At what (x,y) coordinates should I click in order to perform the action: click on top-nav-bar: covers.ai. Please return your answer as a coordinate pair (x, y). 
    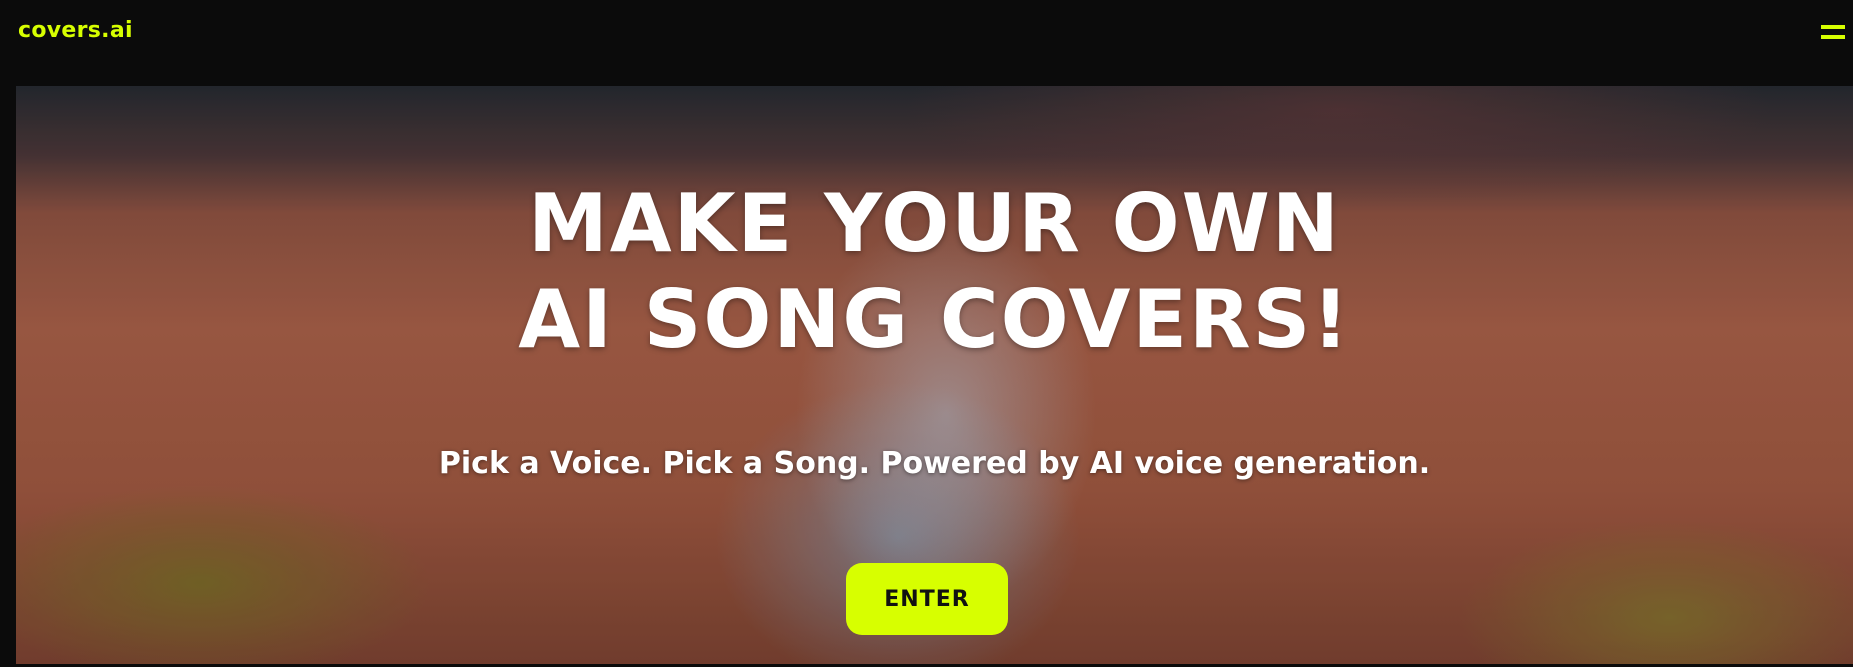
    Looking at the image, I should click on (926, 43).